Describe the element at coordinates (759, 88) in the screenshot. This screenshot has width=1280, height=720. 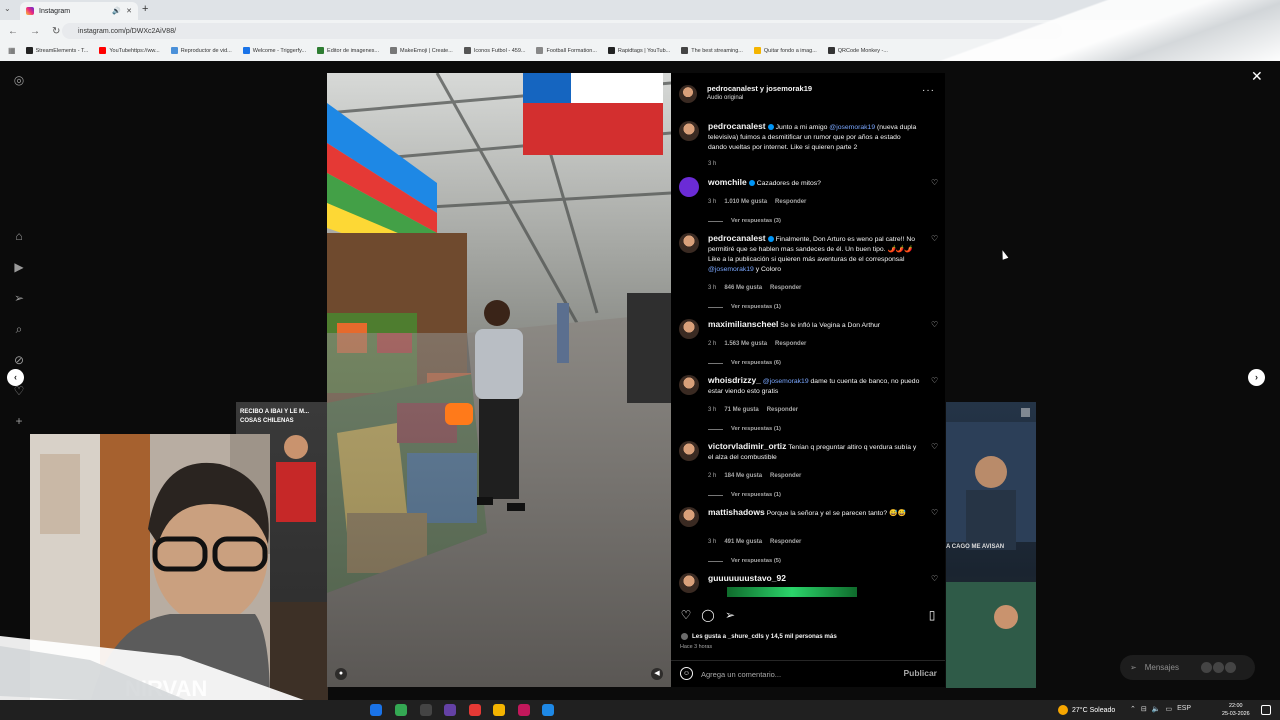
I see `post-authors: pedrocanalest y josemorak19` at that location.